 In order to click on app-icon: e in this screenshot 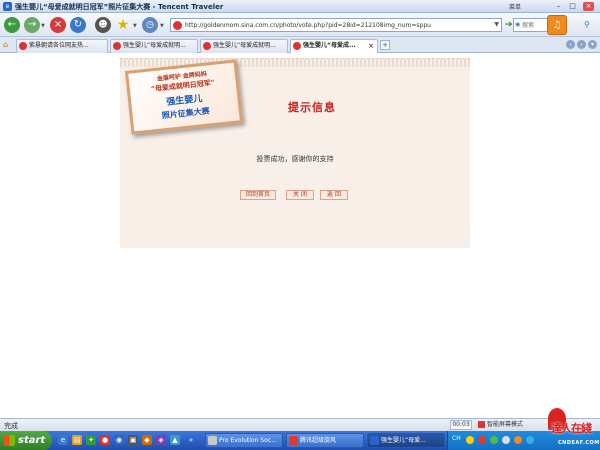, I will do `click(7, 6)`.